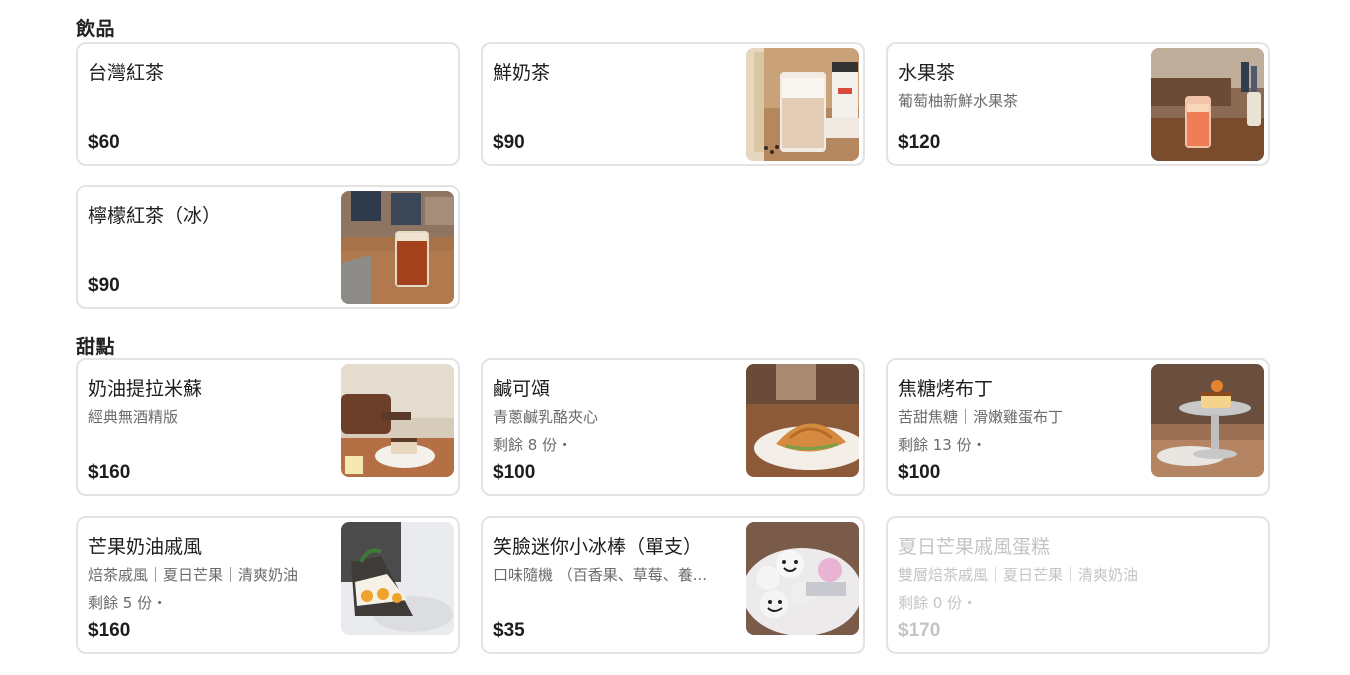  Describe the element at coordinates (673, 585) in the screenshot. I see `menu-item-card: 笑臉迷你小冰棒（單支） 口味隨機 （百香果、草莓、養... $35` at that location.